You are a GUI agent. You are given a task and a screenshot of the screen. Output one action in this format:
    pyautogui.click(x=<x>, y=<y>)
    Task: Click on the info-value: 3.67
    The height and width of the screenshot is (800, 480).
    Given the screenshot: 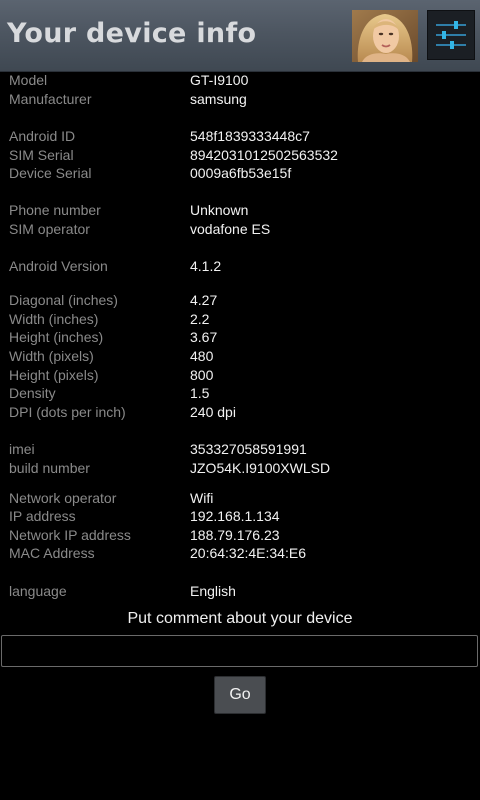 What is the action you would take?
    pyautogui.click(x=204, y=337)
    